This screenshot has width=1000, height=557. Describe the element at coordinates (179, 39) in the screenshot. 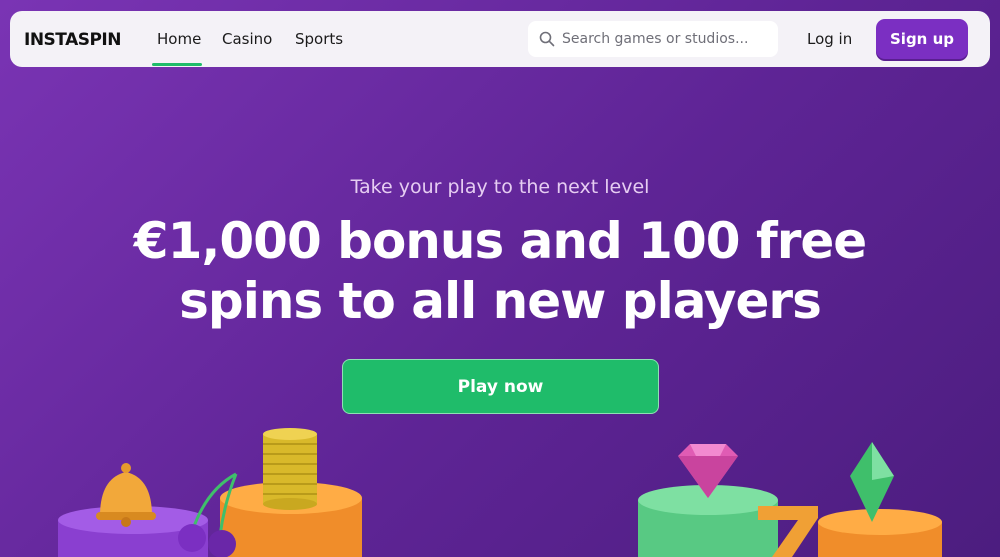

I see `nav-tab-home: Home` at that location.